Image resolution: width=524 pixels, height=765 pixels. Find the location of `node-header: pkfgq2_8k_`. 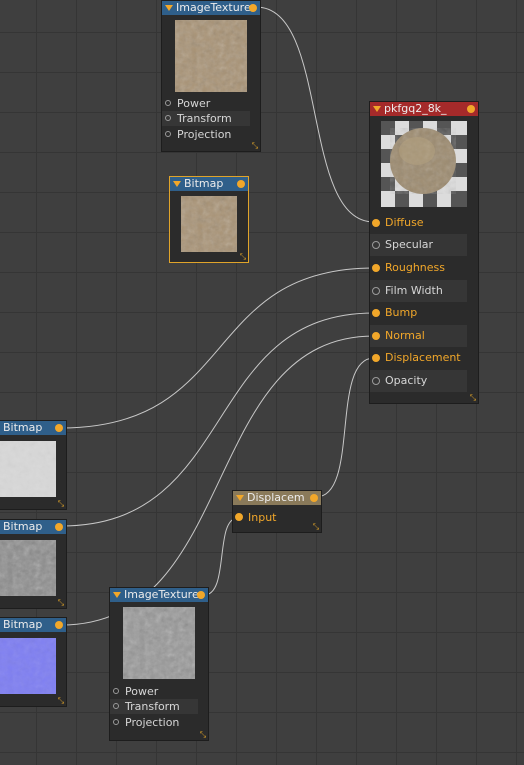

node-header: pkfgq2_8k_ is located at coordinates (424, 109).